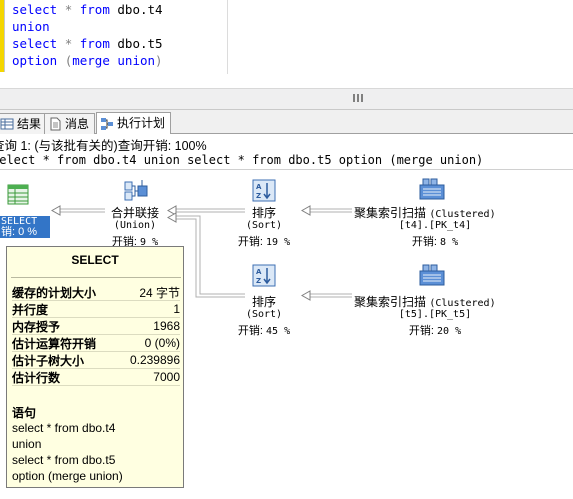 The height and width of the screenshot is (499, 573). Describe the element at coordinates (264, 330) in the screenshot. I see `sort-bottom-cost: 开销: 45 %` at that location.